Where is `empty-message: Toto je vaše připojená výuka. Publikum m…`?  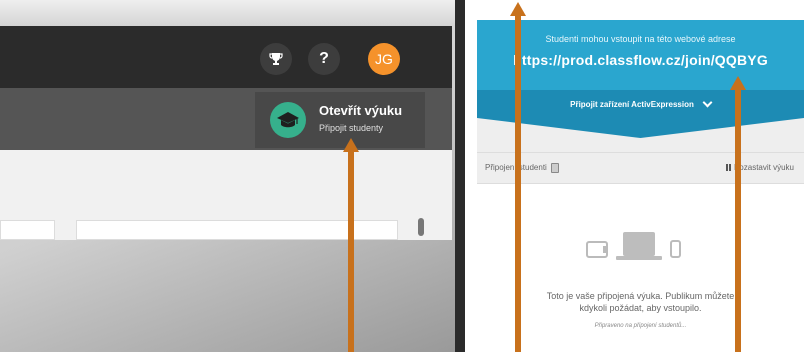
empty-message: Toto je vaše připojená výuka. Publikum m… is located at coordinates (640, 302).